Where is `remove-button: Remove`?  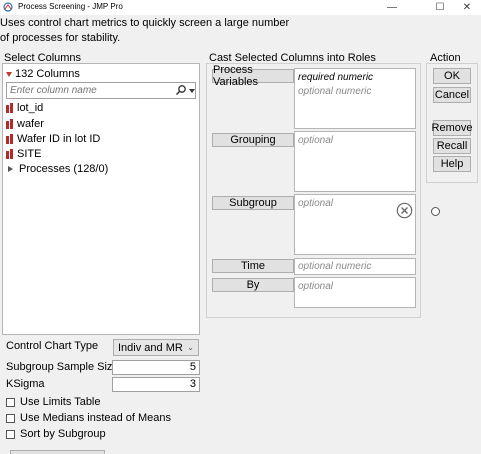 remove-button: Remove is located at coordinates (452, 128).